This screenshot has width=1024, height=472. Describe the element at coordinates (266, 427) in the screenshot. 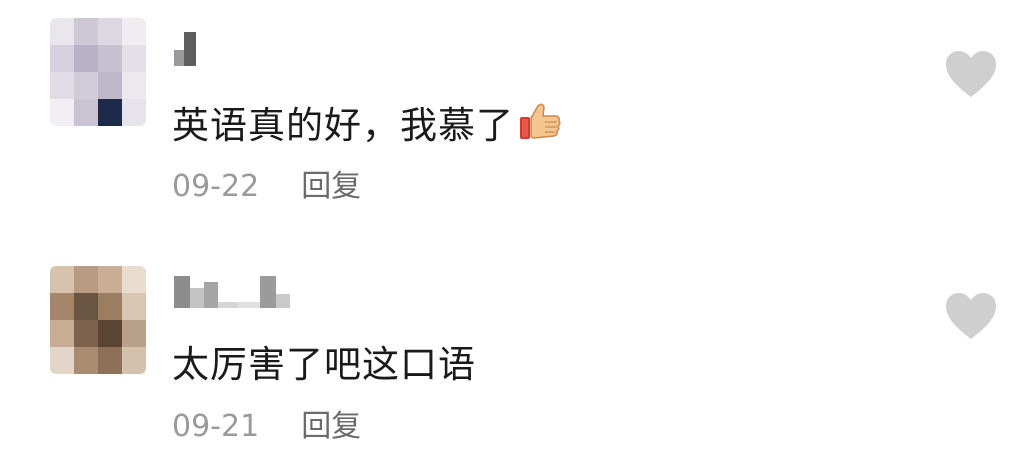

I see `comment-meta: 09-21 回复` at that location.